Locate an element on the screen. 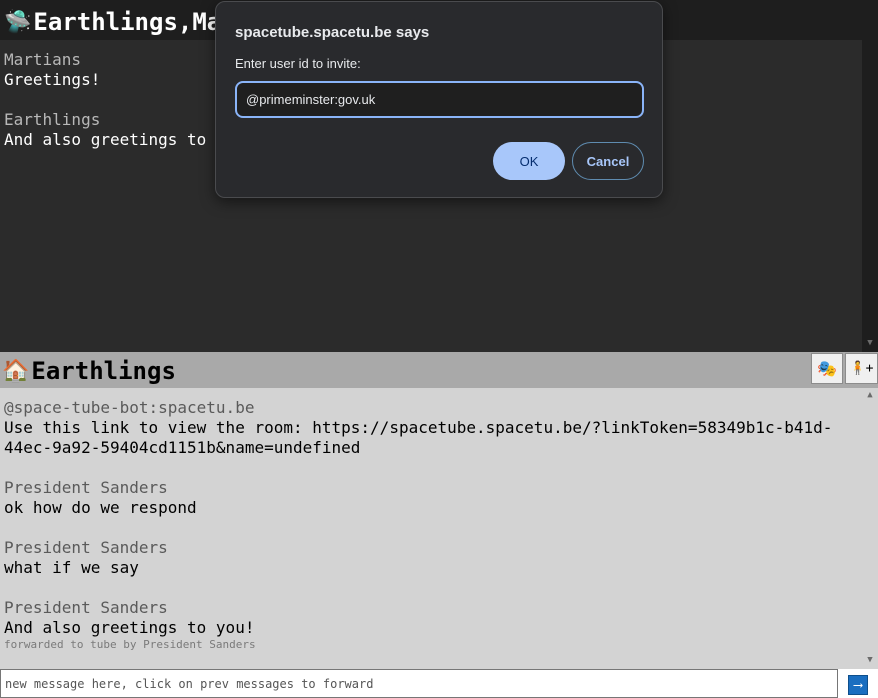 This screenshot has height=698, width=878. ok-button: OK is located at coordinates (529, 161).